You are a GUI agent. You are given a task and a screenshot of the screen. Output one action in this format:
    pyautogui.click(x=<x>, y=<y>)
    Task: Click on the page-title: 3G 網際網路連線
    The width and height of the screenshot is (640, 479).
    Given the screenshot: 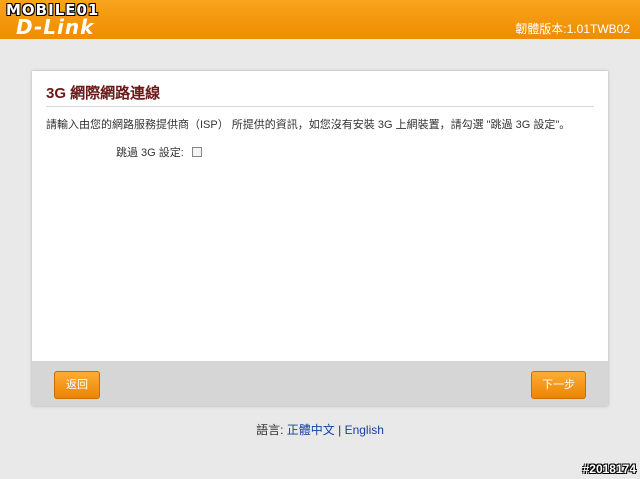 What is the action you would take?
    pyautogui.click(x=320, y=94)
    